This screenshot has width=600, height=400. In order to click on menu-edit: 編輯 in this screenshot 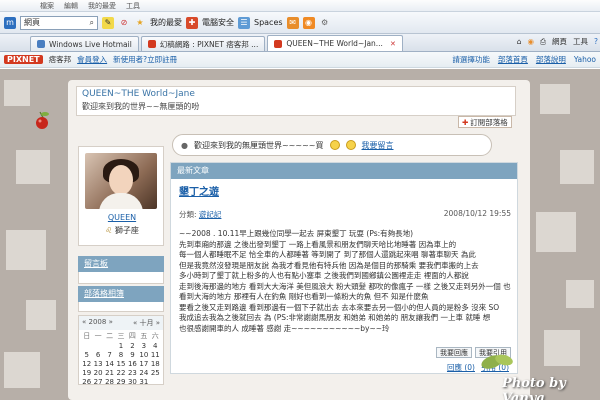, I will do `click(71, 6)`.